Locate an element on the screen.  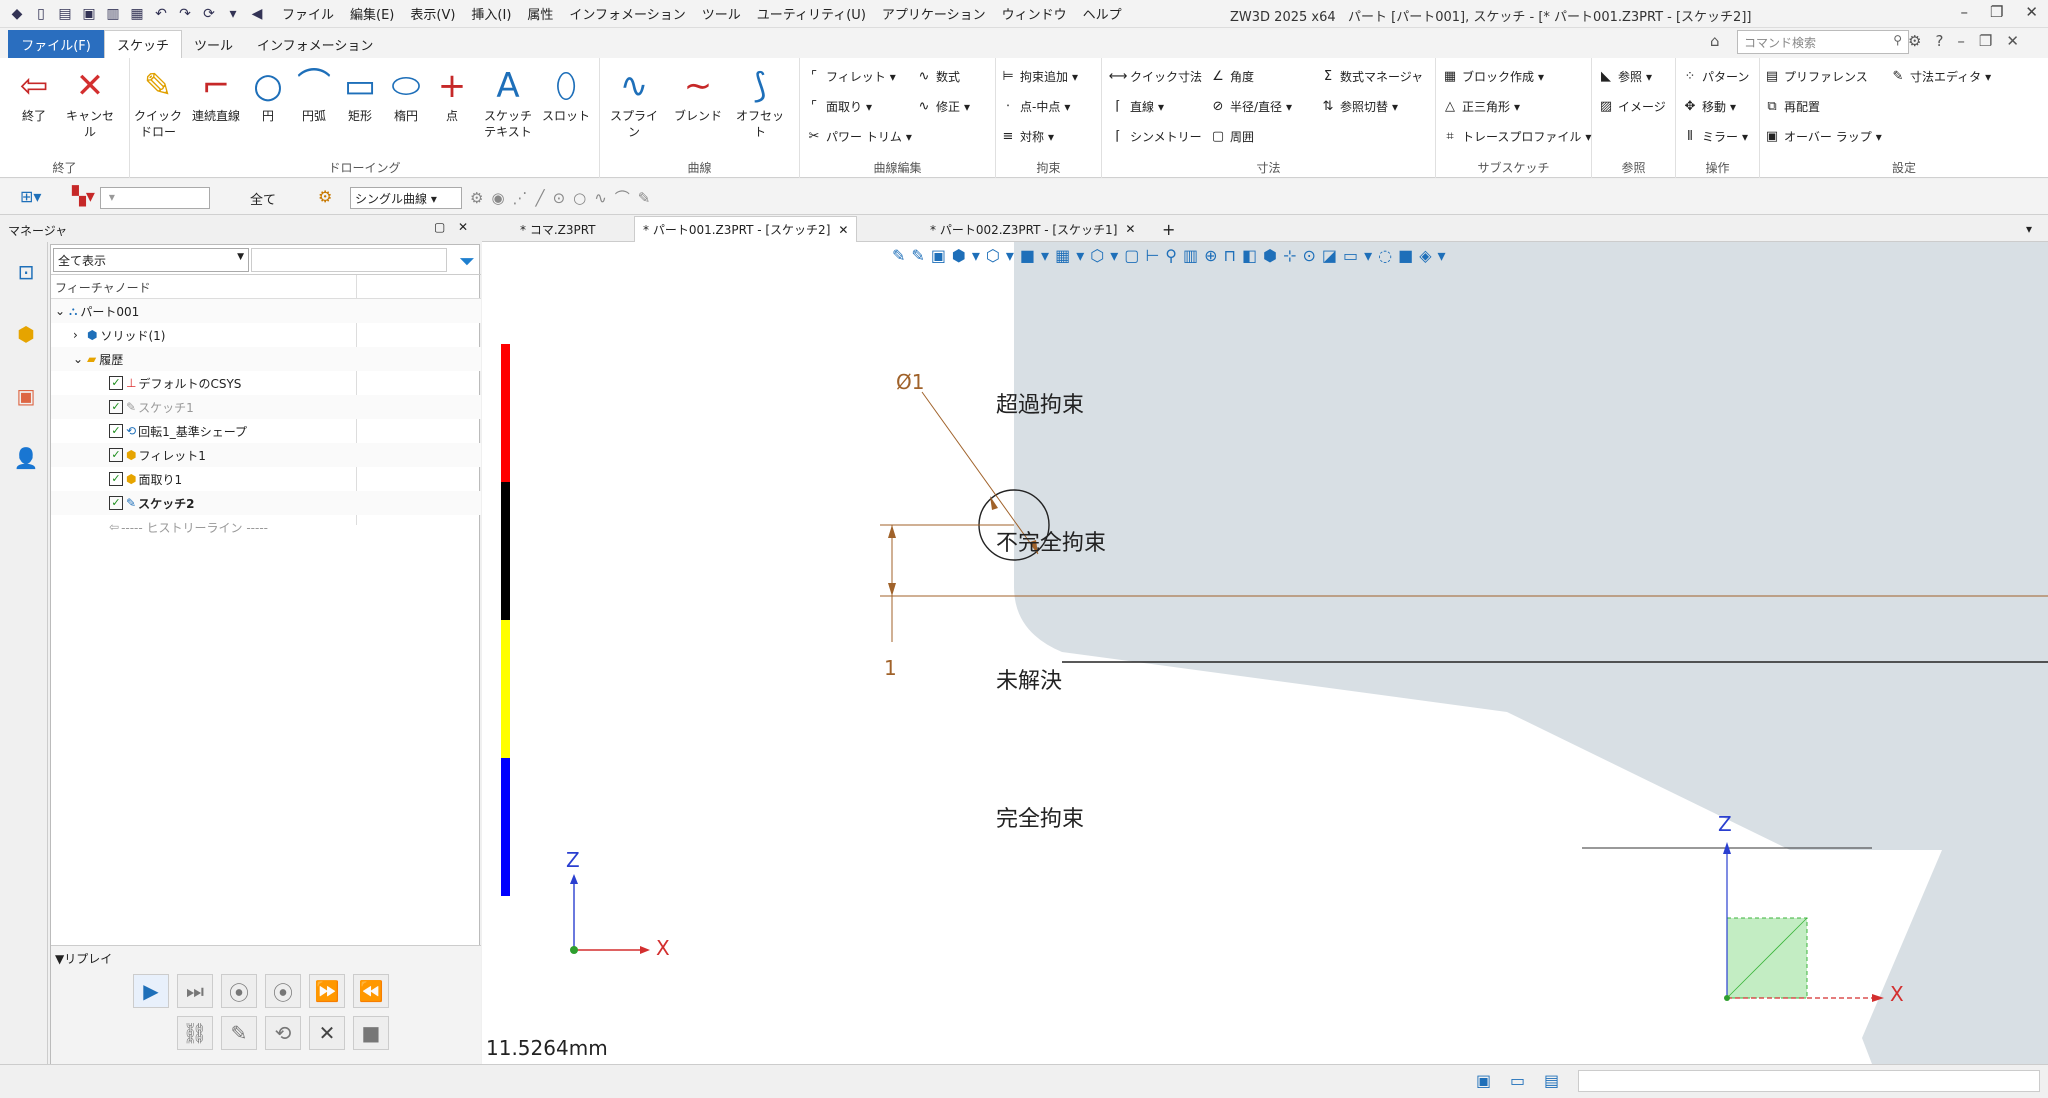
blend-button: ∼ ブレンド is located at coordinates (698, 94).